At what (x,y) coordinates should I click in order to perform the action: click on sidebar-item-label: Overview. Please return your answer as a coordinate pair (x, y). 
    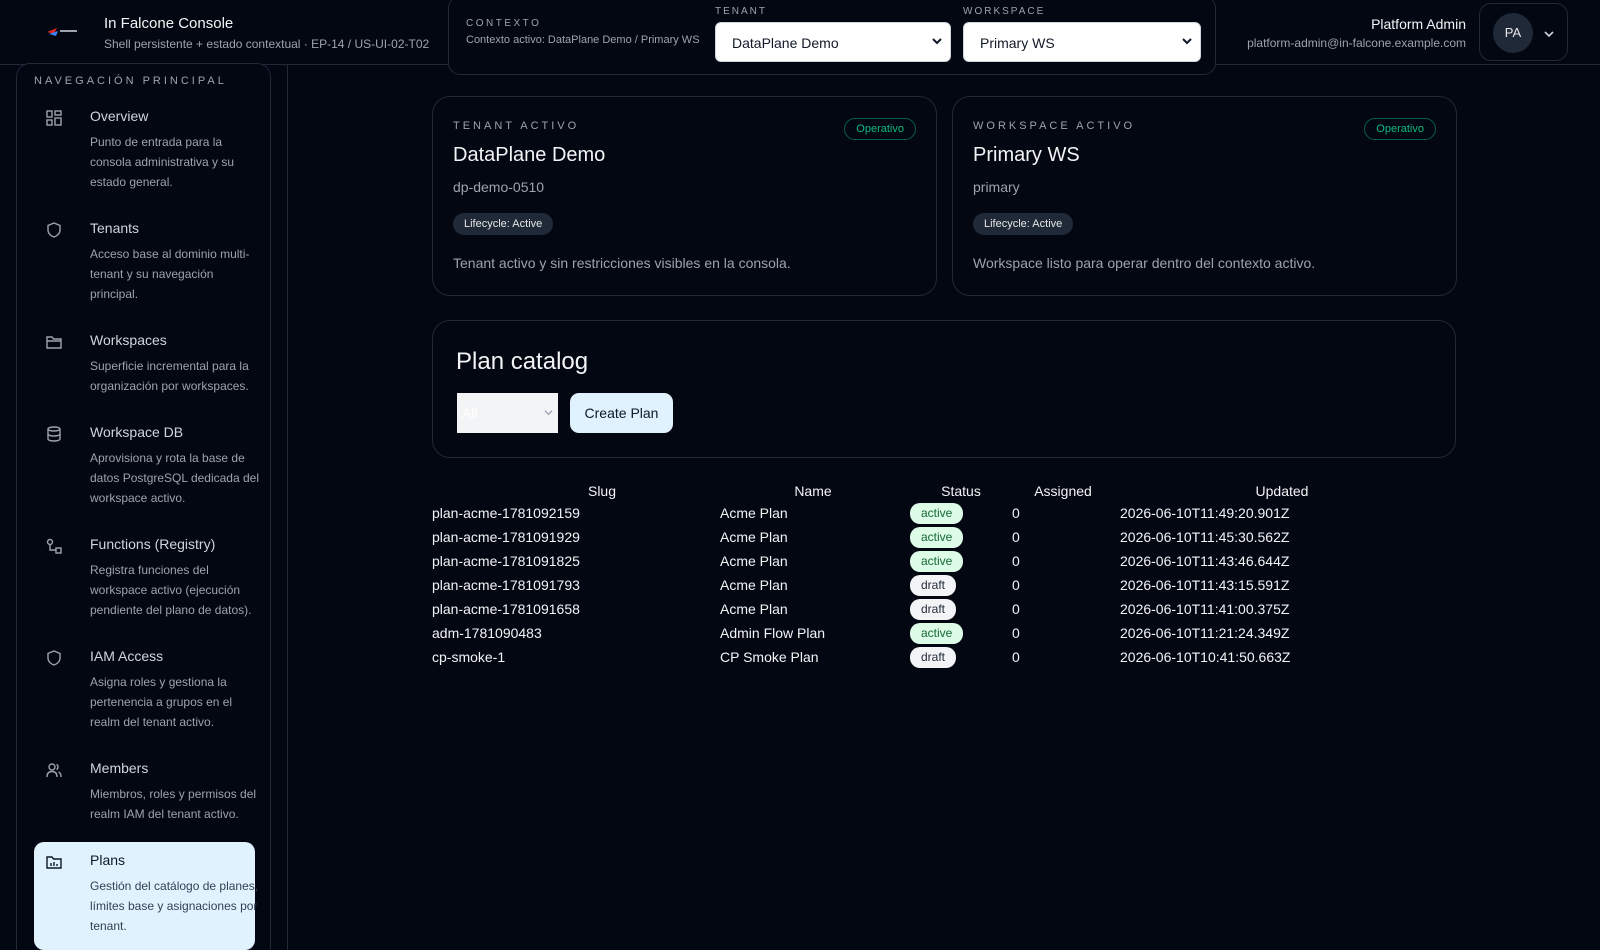
    Looking at the image, I should click on (119, 116).